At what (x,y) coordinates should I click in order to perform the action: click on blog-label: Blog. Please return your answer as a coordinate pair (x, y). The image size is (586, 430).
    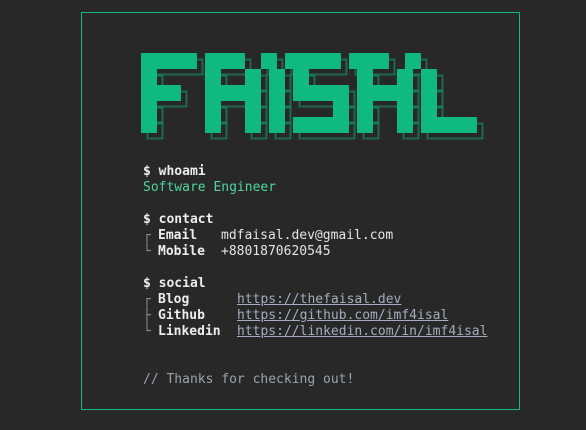
    Looking at the image, I should click on (174, 299).